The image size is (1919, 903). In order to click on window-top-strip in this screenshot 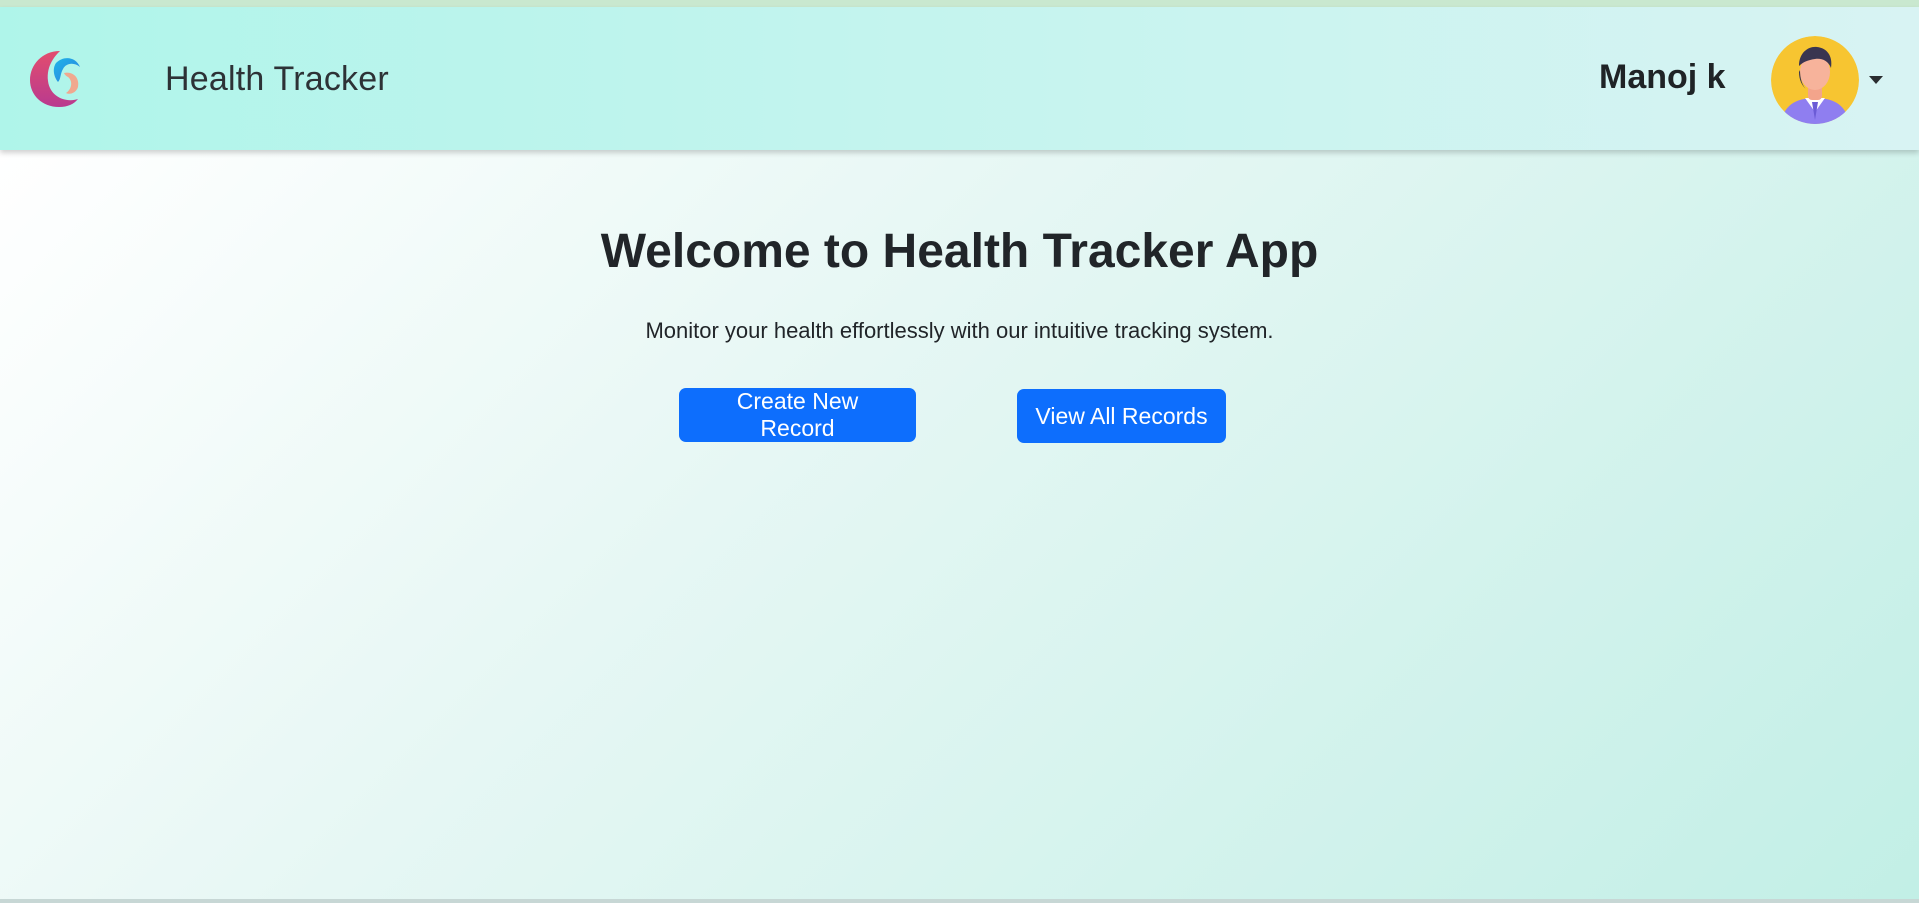, I will do `click(959, 3)`.